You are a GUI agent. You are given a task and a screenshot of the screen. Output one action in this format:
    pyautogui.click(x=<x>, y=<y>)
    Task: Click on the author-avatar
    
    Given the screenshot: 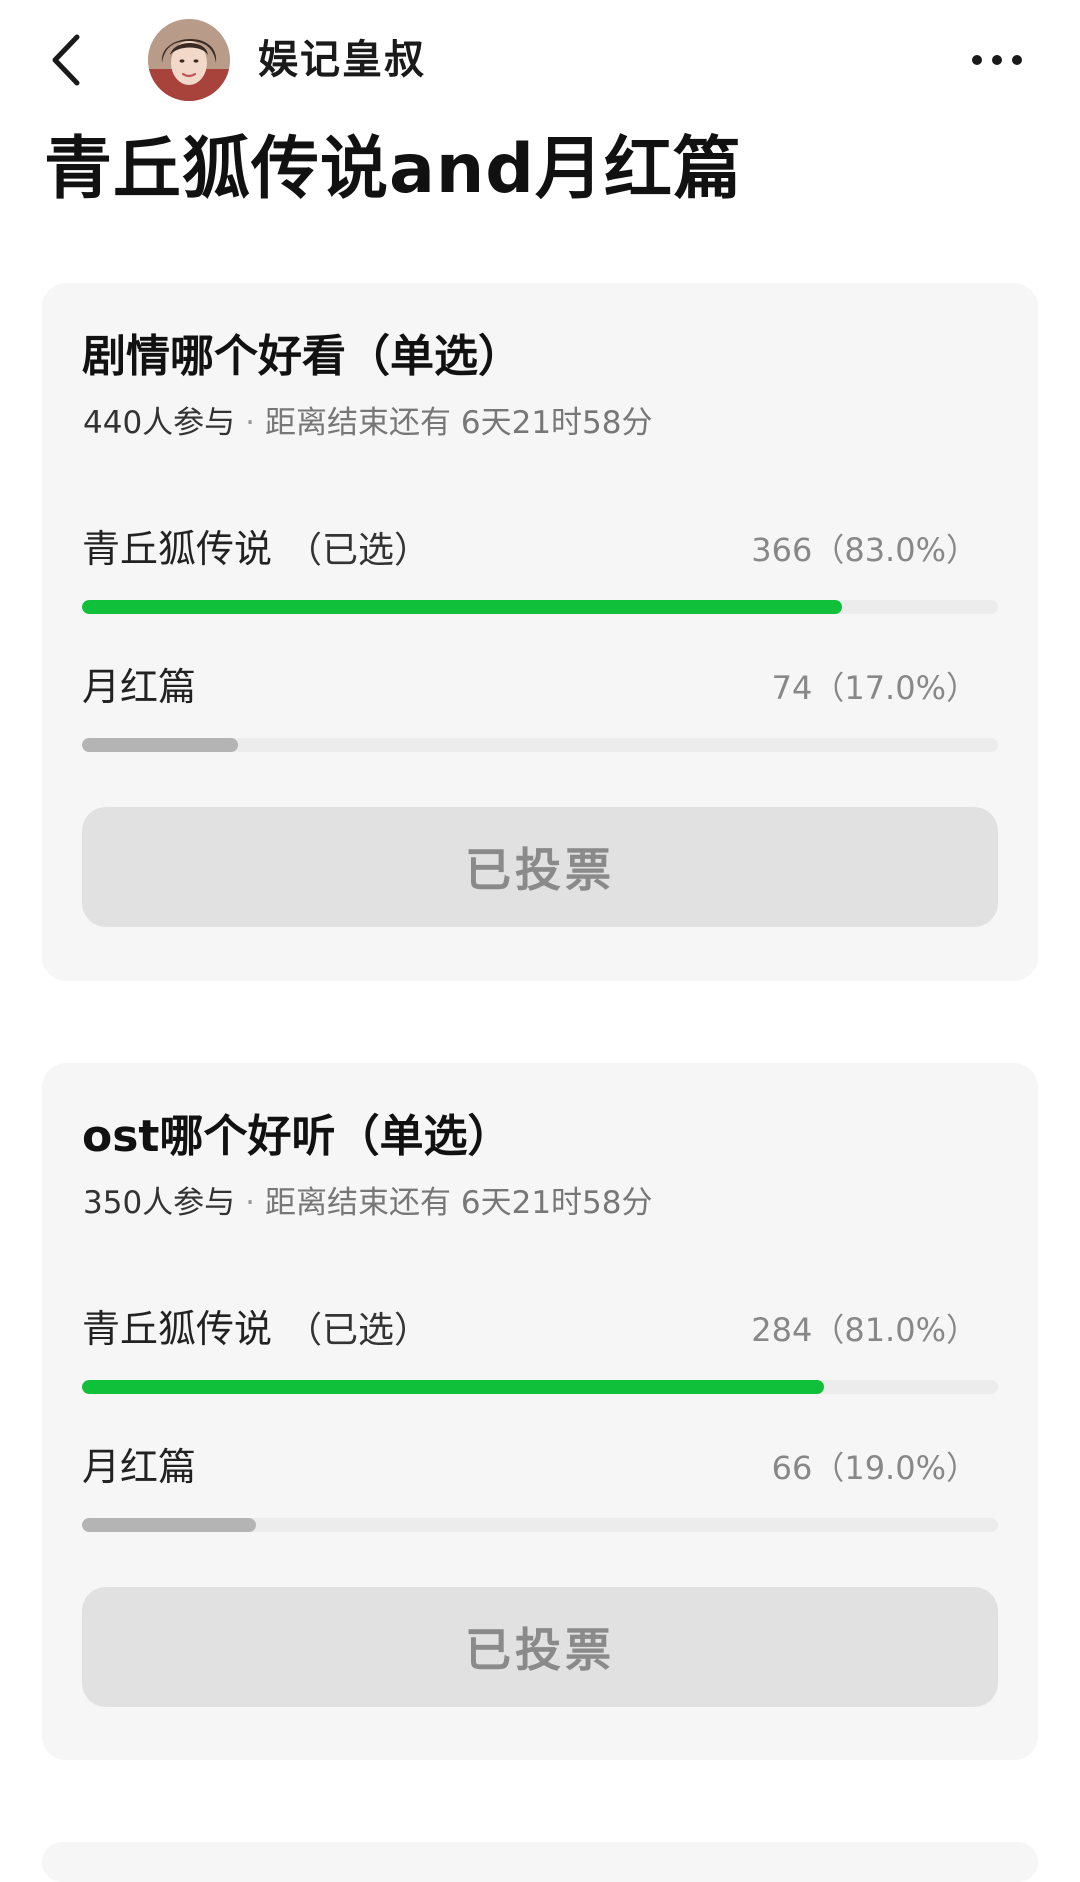 What is the action you would take?
    pyautogui.click(x=189, y=60)
    